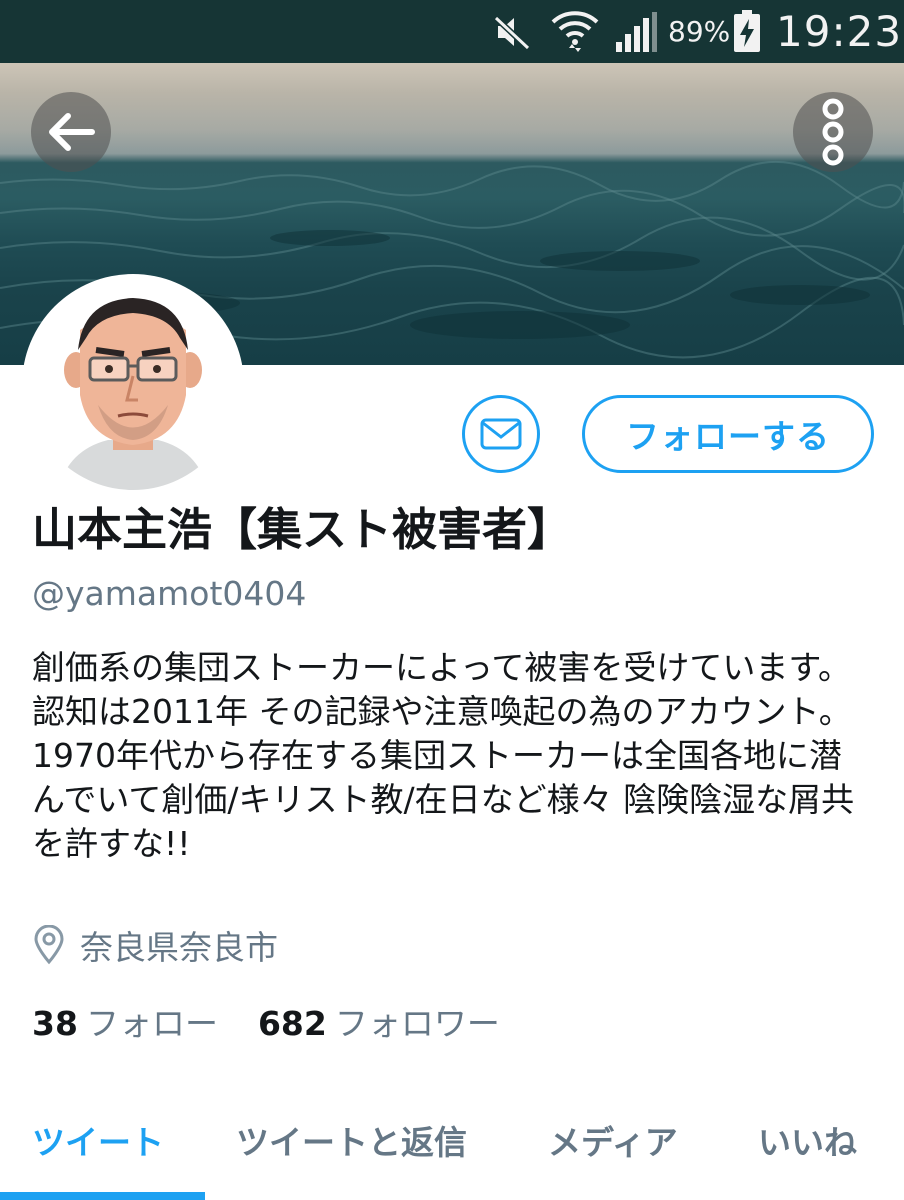 This screenshot has height=1200, width=904. I want to click on back-button, so click(71, 132).